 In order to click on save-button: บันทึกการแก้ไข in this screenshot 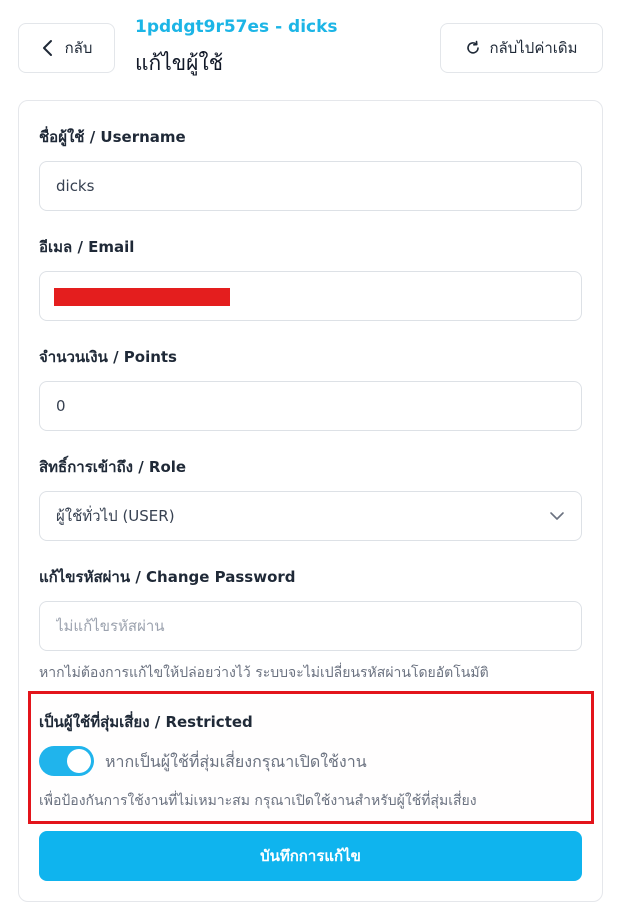, I will do `click(310, 856)`.